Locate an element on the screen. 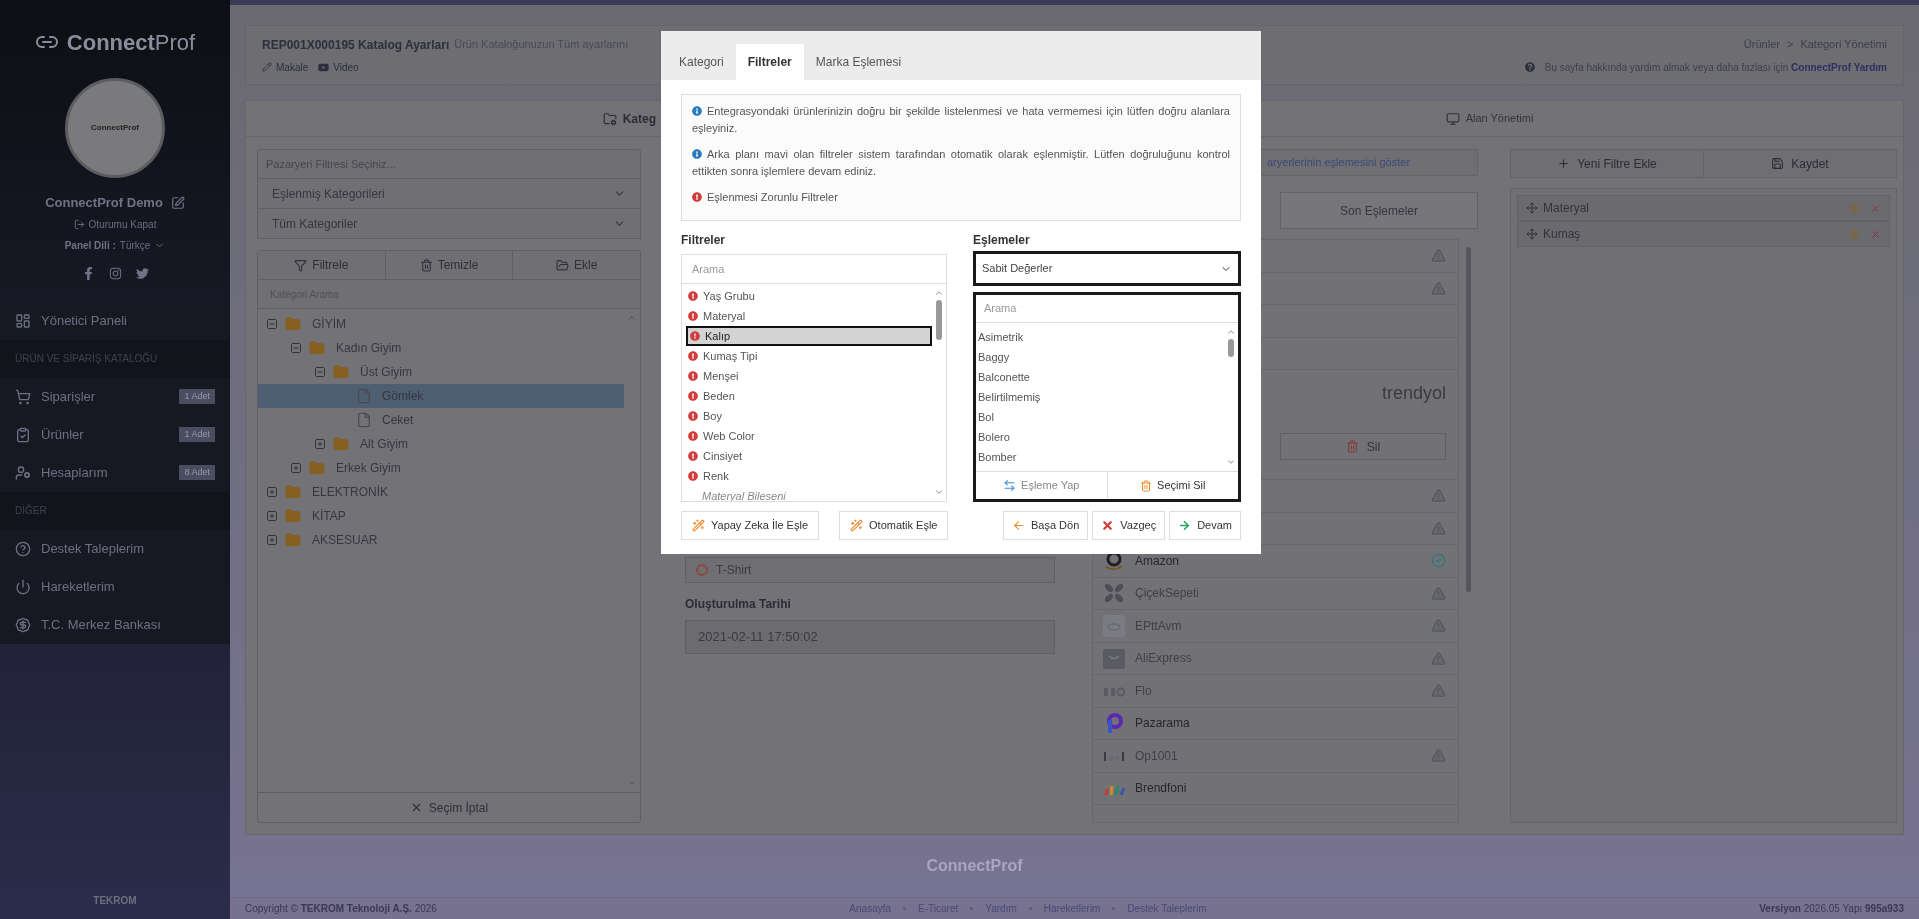 The width and height of the screenshot is (1919, 919). version-text: Versiyon 2026.05 Yapı 995a933 is located at coordinates (1831, 909).